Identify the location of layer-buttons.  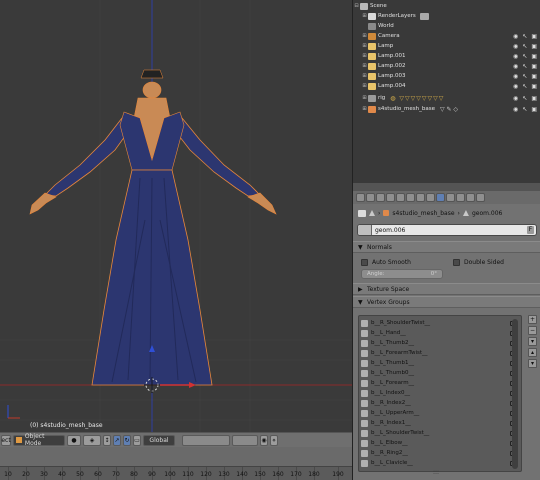
(206, 440).